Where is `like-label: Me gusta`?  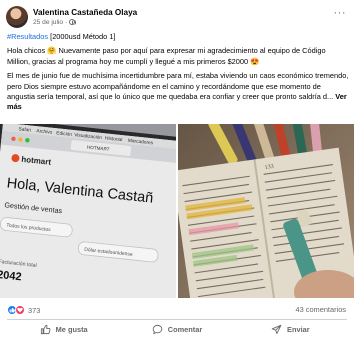 like-label: Me gusta is located at coordinates (71, 329).